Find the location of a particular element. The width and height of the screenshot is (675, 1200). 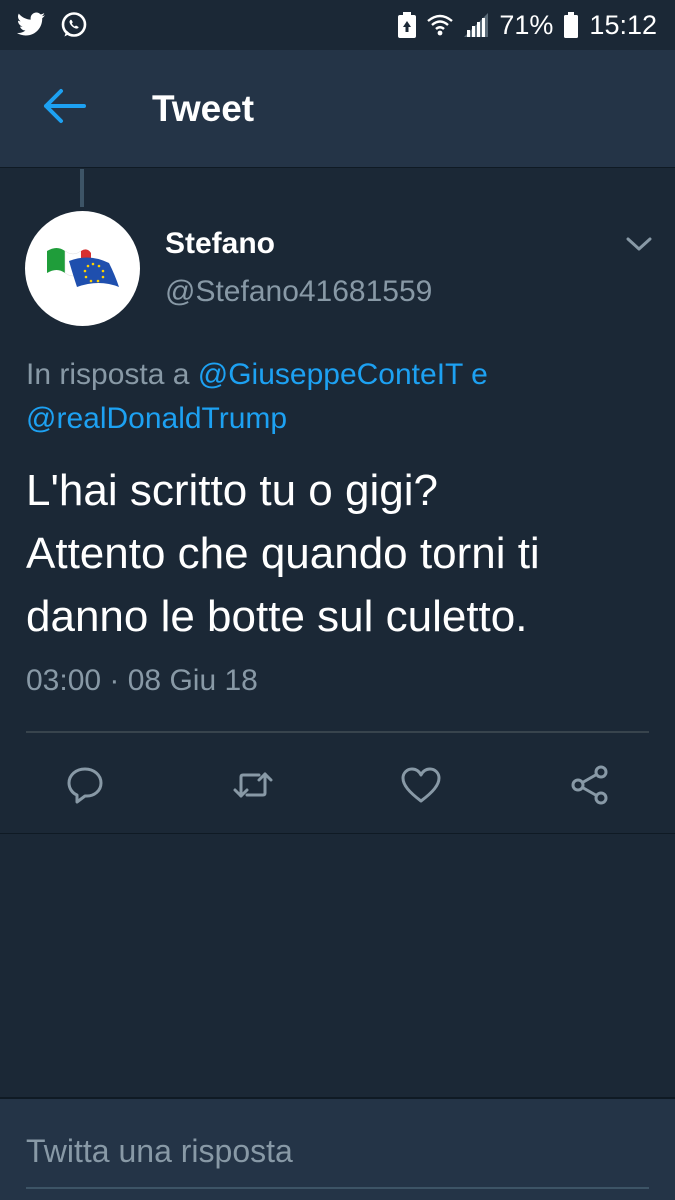

tweet-menu-button is located at coordinates (639, 244).